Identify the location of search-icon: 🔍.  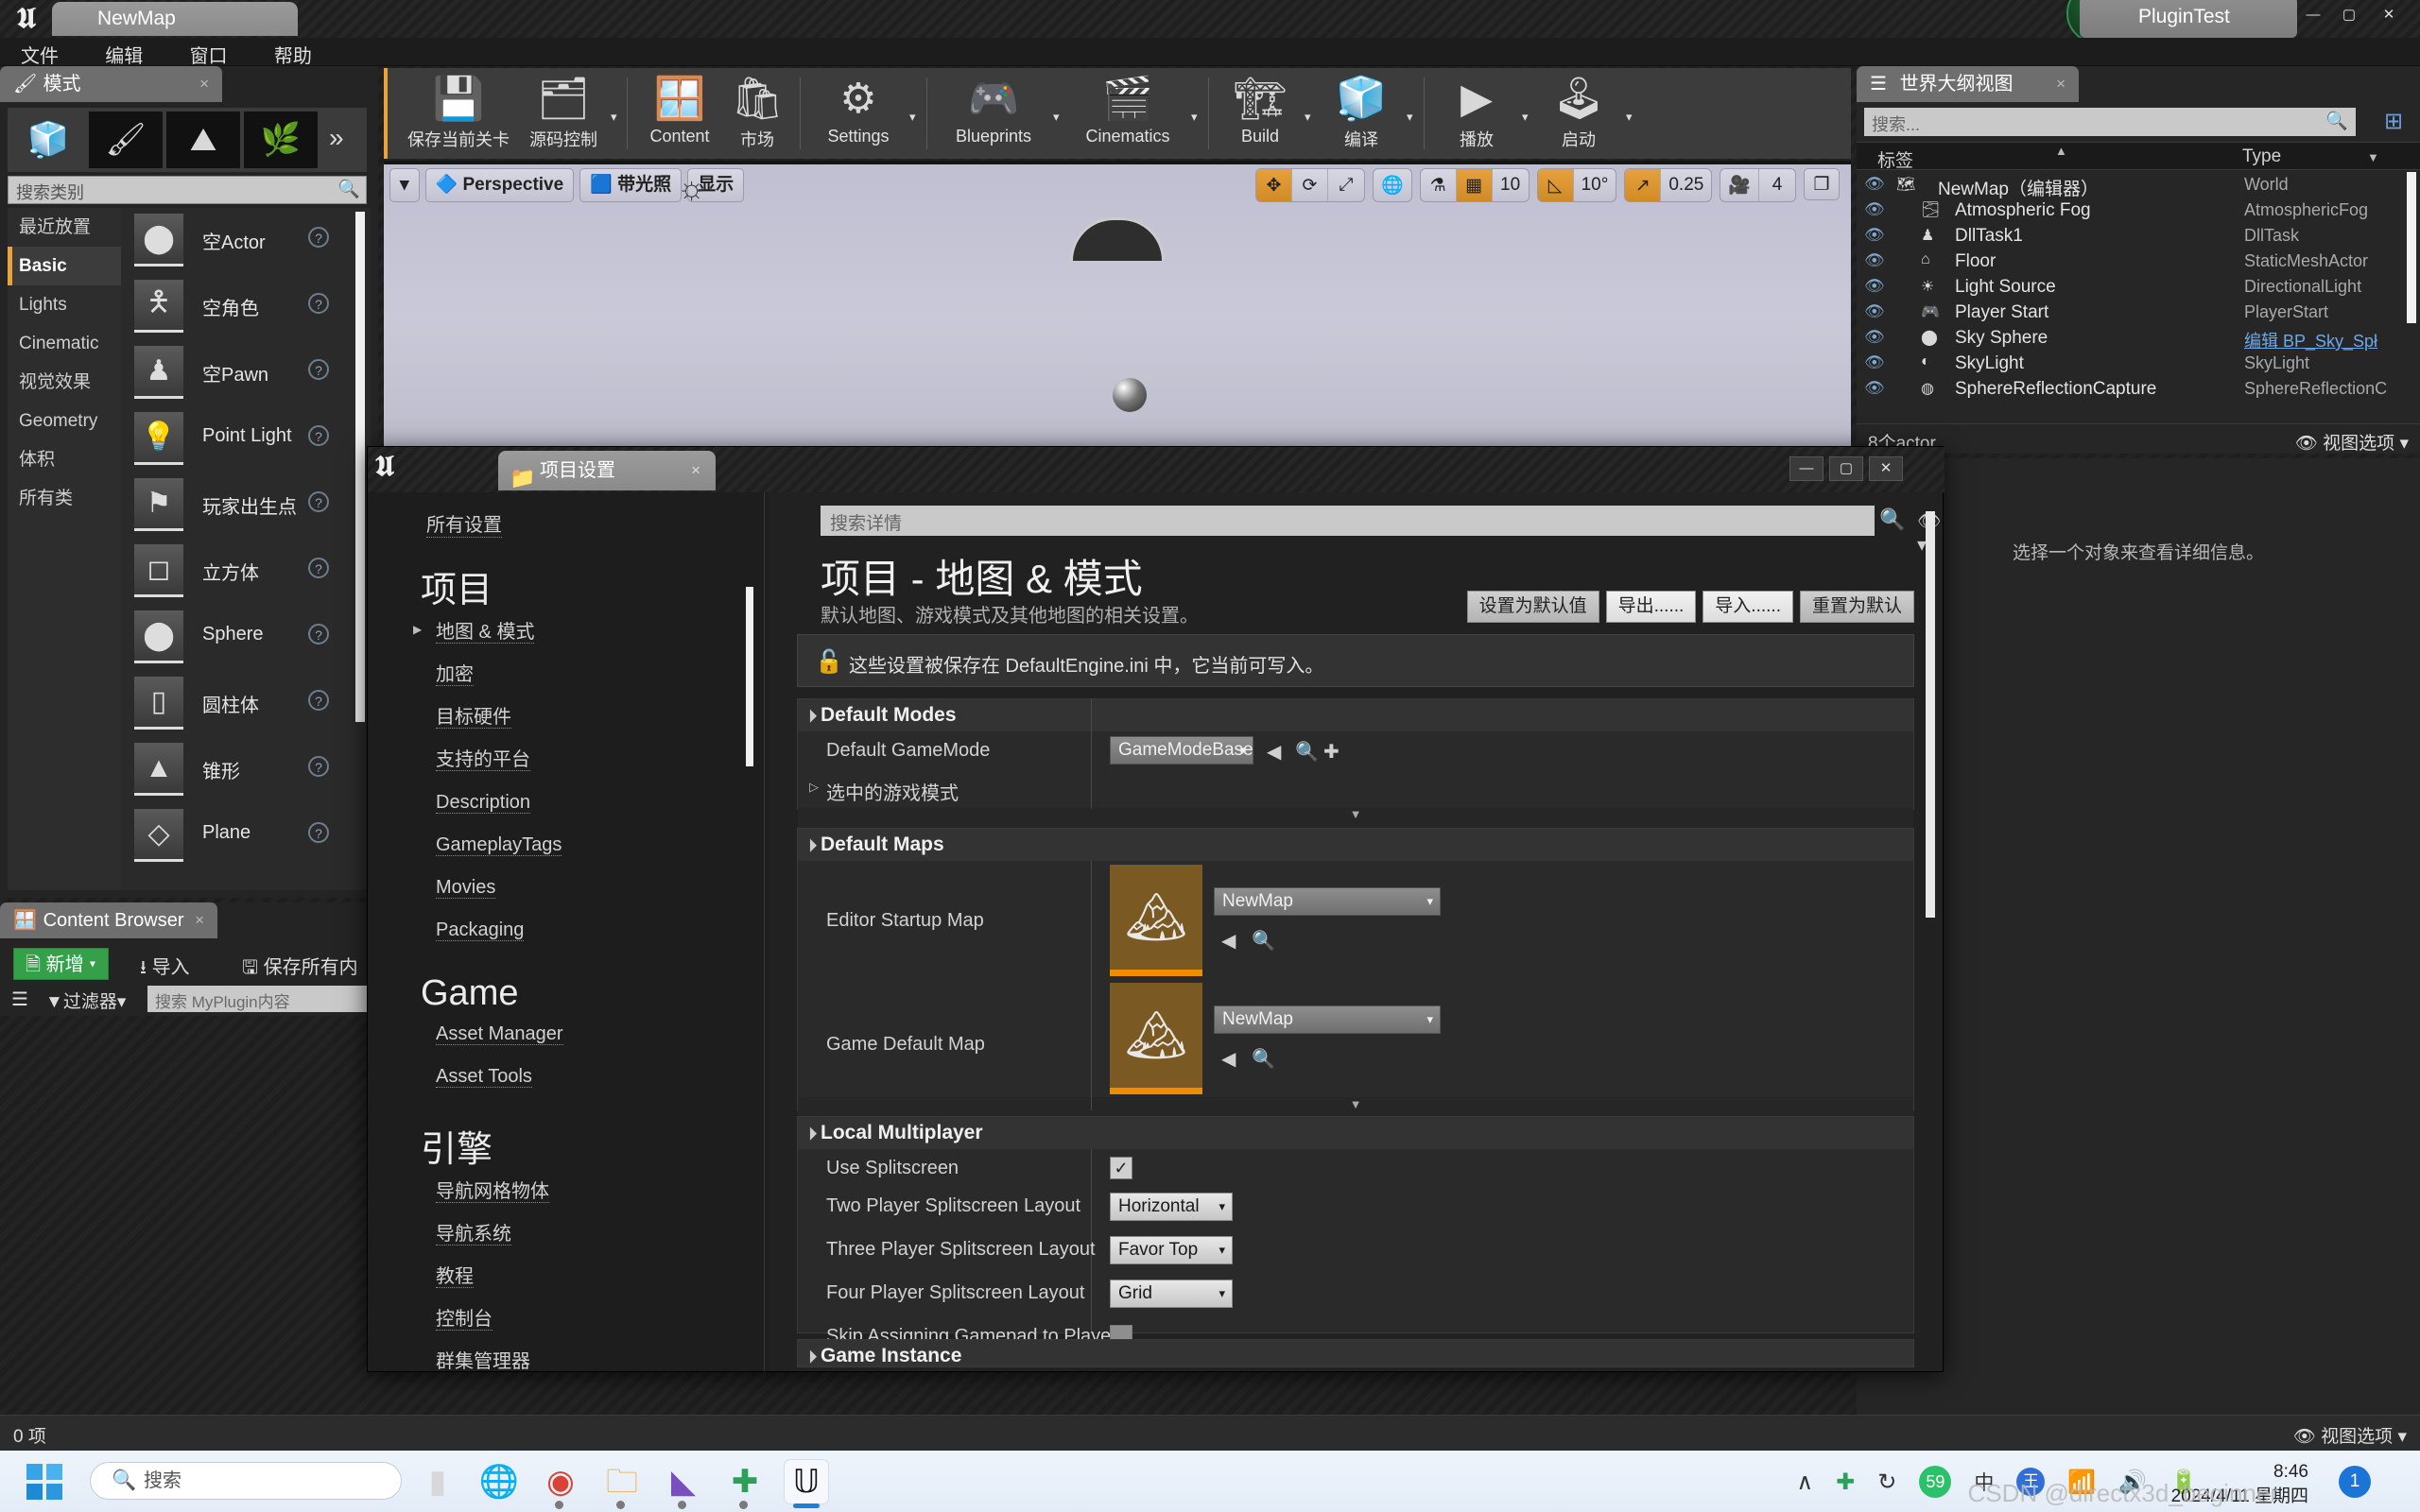
(1892, 519).